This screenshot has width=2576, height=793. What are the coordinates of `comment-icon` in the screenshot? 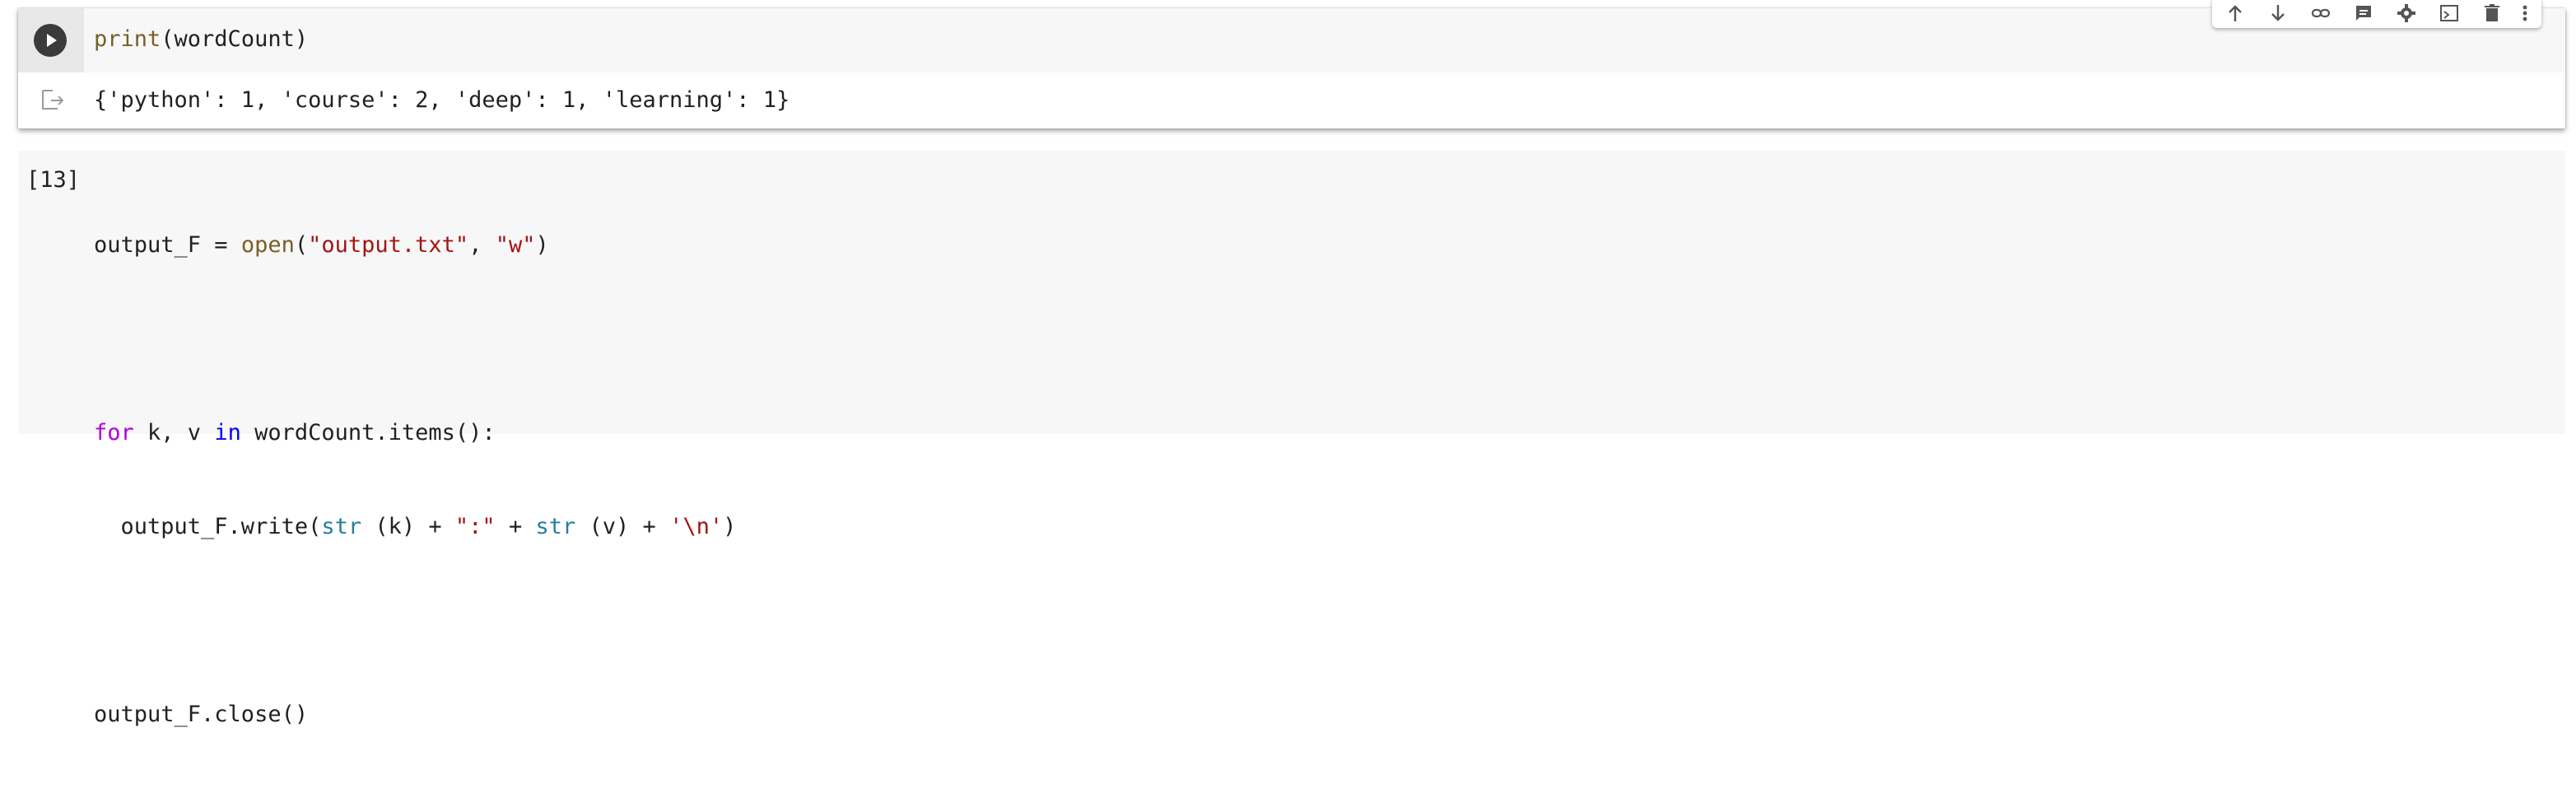 It's located at (2363, 13).